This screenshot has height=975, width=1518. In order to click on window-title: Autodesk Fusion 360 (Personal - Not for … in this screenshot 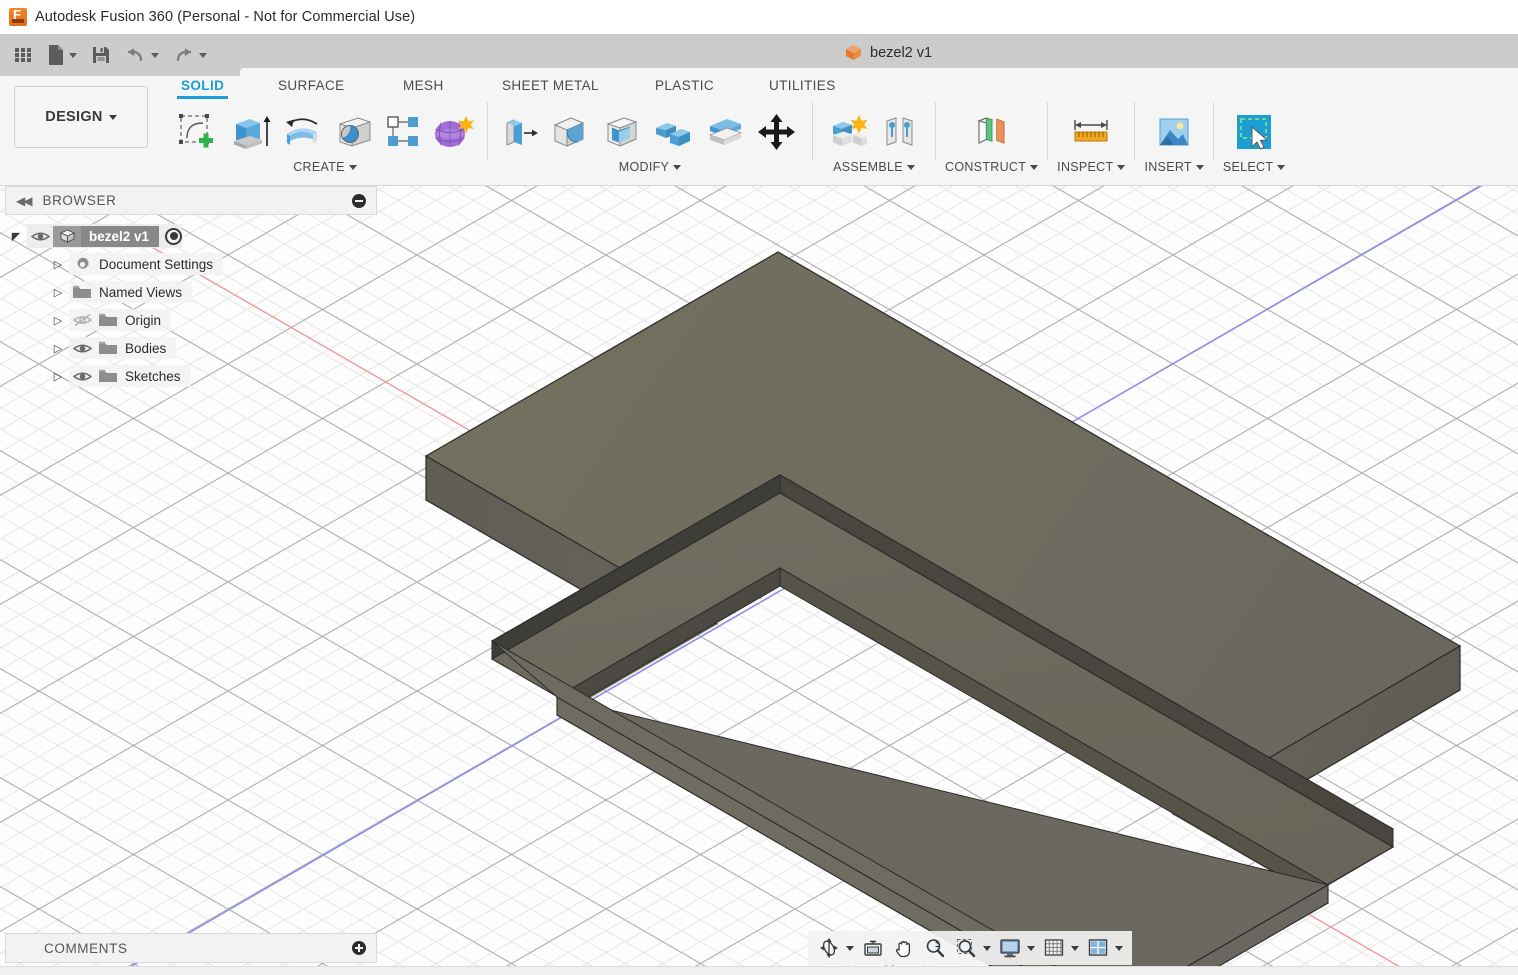, I will do `click(225, 16)`.